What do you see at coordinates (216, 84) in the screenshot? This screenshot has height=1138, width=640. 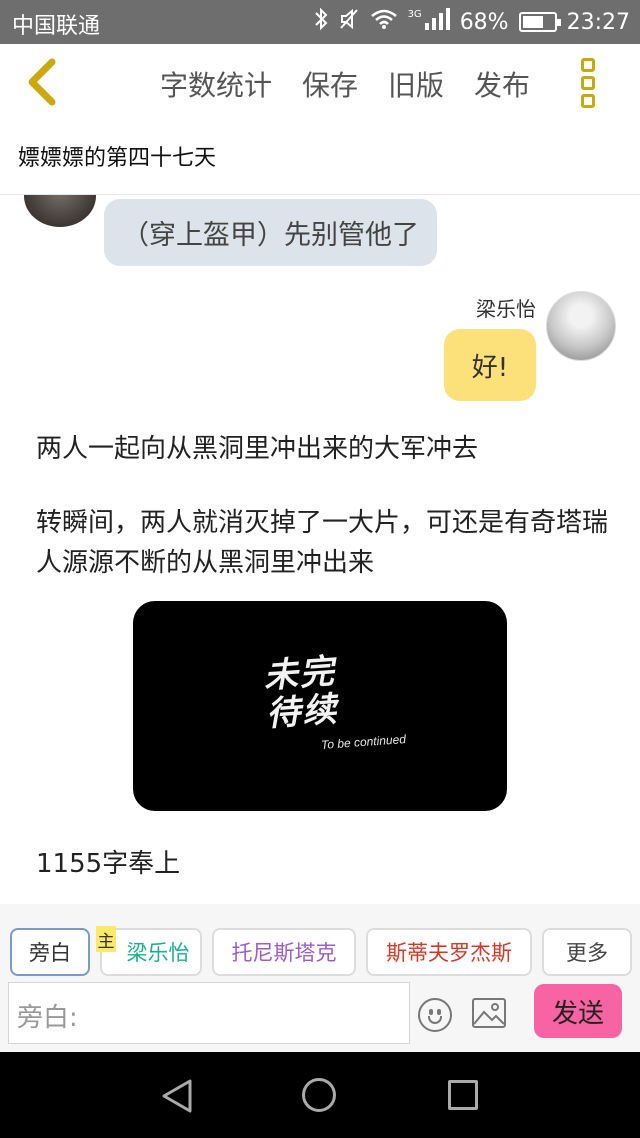 I see `word-count-button: 字数统计` at bounding box center [216, 84].